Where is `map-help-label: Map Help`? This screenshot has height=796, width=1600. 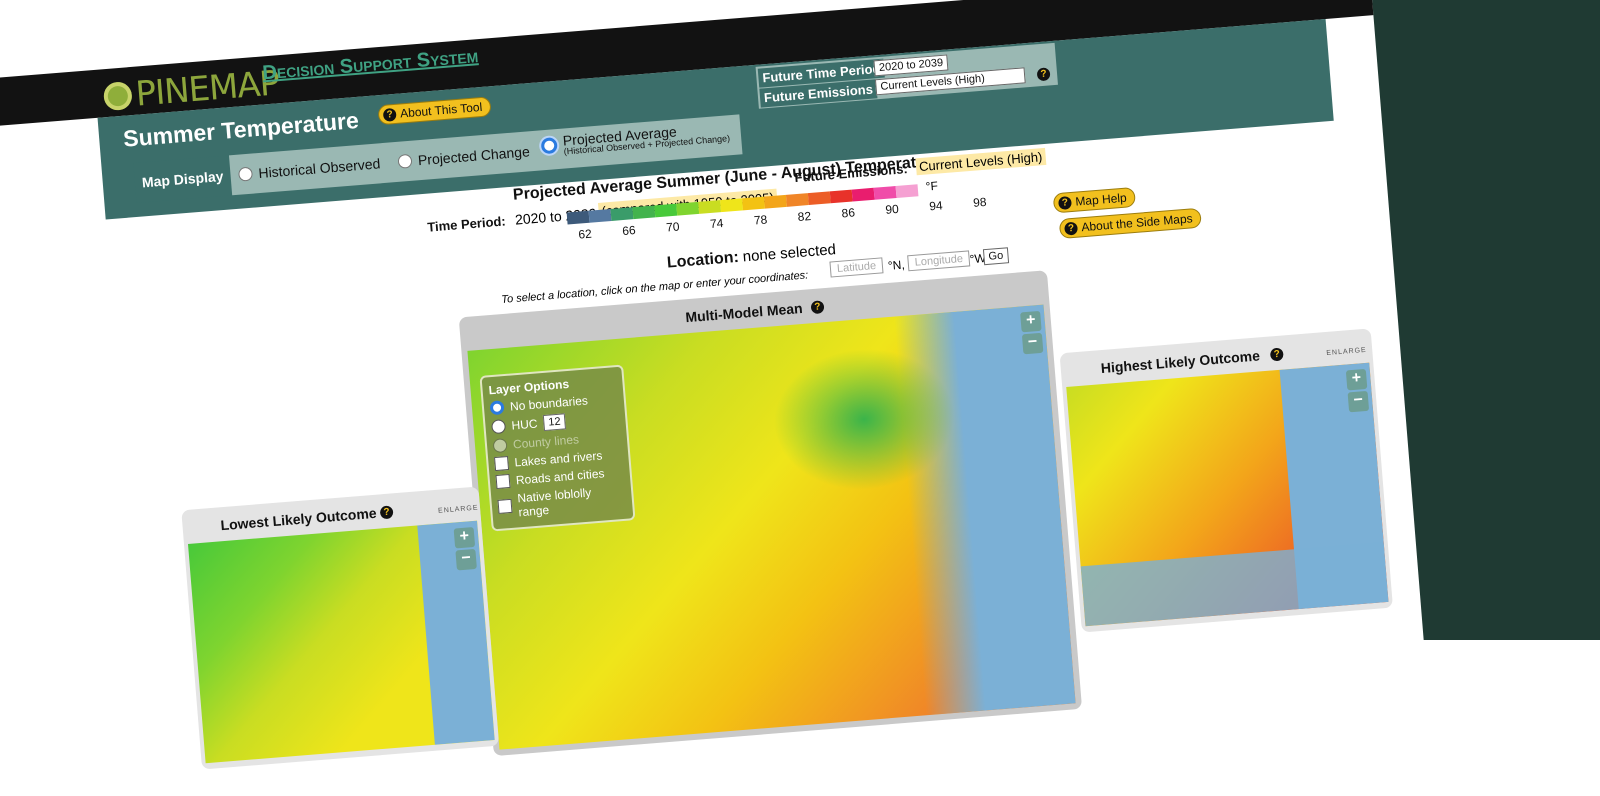 map-help-label: Map Help is located at coordinates (1101, 199).